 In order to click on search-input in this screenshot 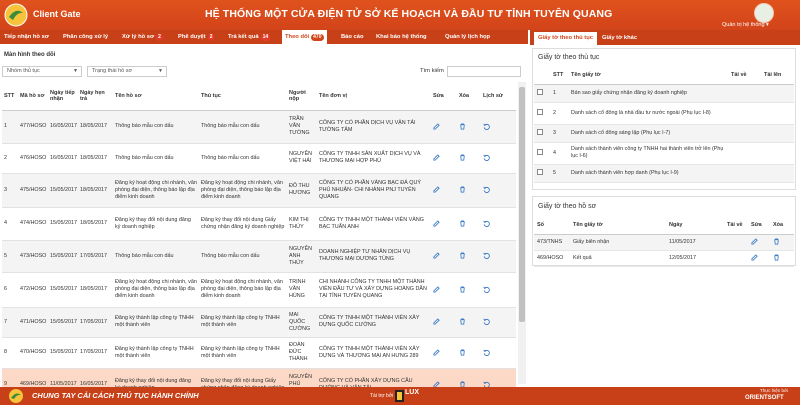, I will do `click(484, 71)`.